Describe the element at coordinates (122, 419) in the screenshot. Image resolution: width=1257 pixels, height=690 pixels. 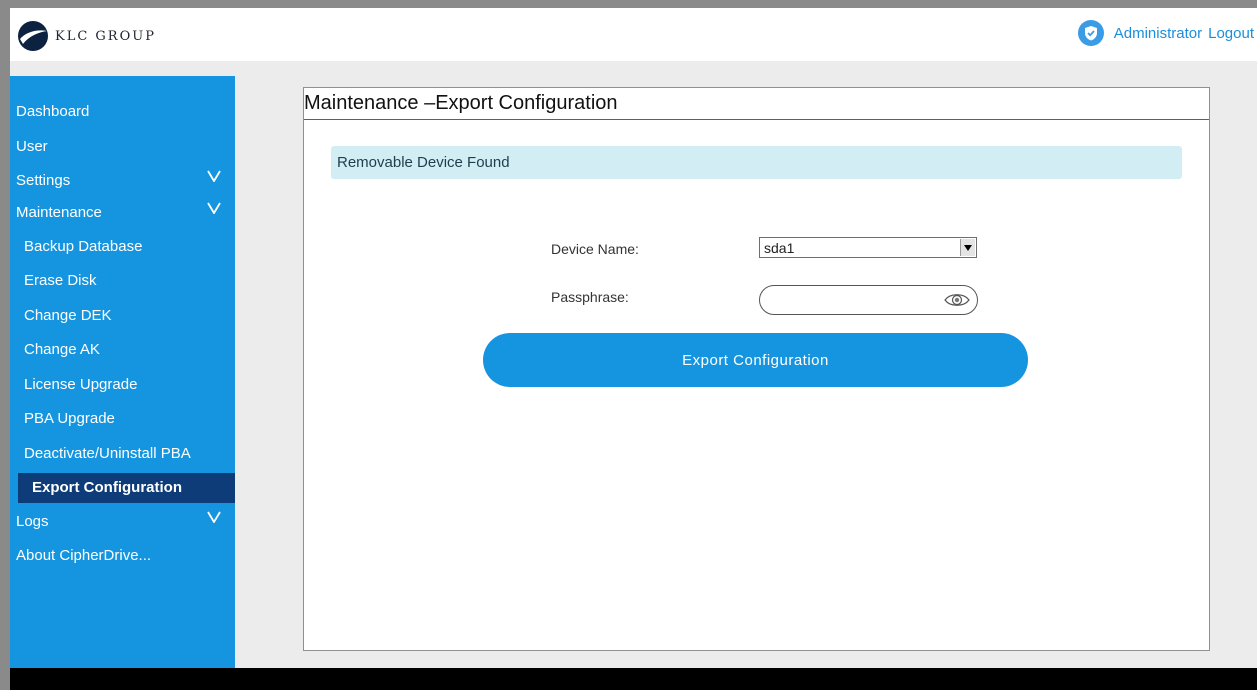
I see `sidebar-item-pba-upgrade: PBA Upgrade` at that location.